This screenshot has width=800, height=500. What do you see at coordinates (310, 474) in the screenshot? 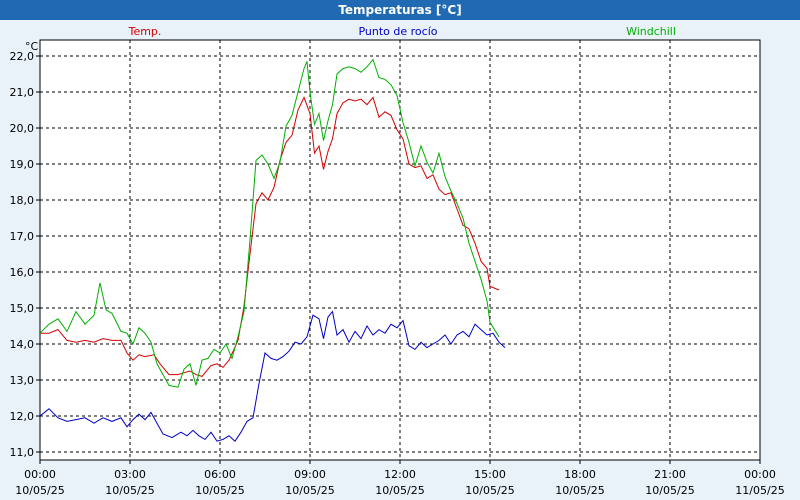
I see `x-tick-time-label: 09:00` at bounding box center [310, 474].